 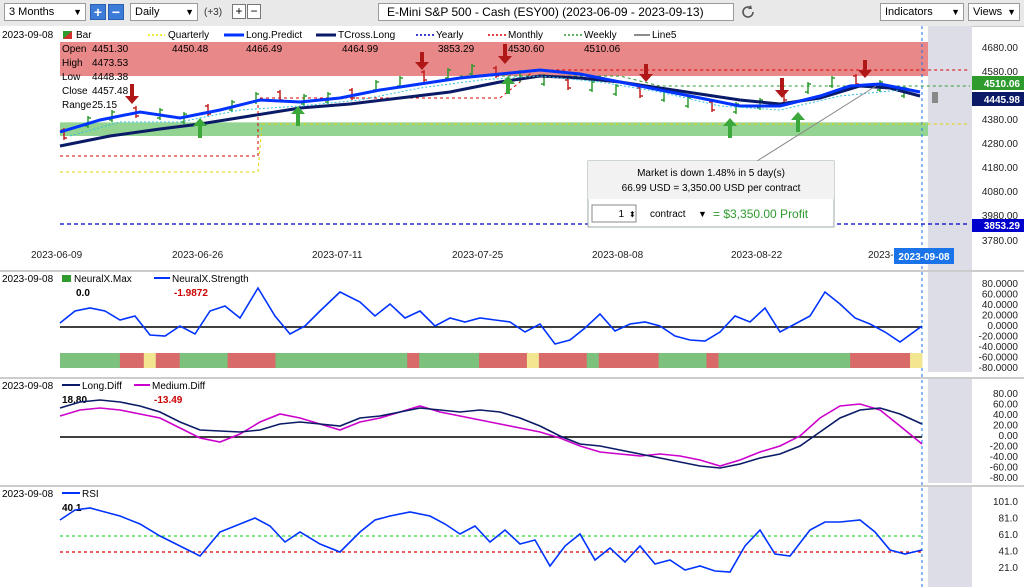 What do you see at coordinates (110, 77) in the screenshot?
I see `ohlc-value: 4448.38` at bounding box center [110, 77].